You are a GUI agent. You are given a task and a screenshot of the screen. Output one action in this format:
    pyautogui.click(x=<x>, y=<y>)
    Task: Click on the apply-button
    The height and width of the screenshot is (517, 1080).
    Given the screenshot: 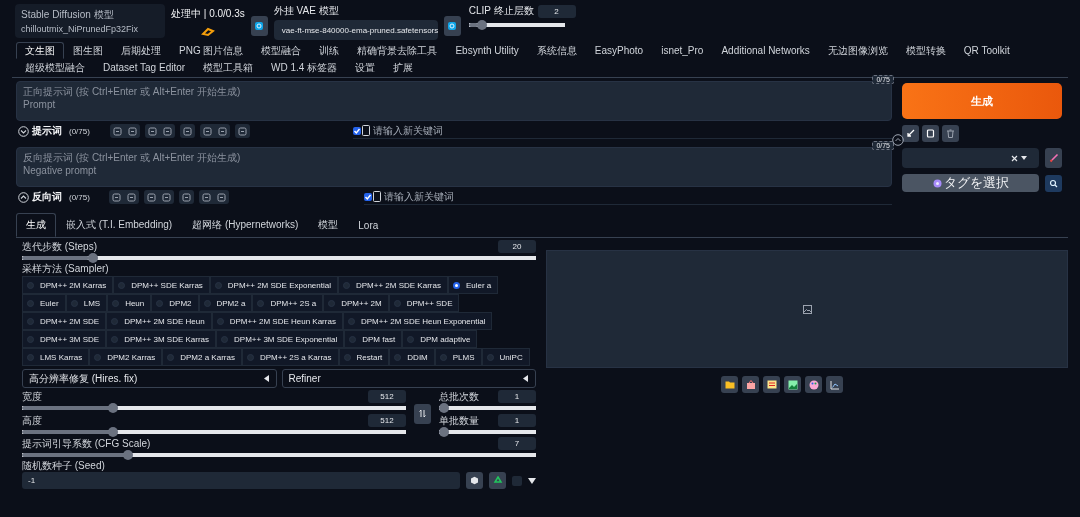 What is the action you would take?
    pyautogui.click(x=910, y=133)
    